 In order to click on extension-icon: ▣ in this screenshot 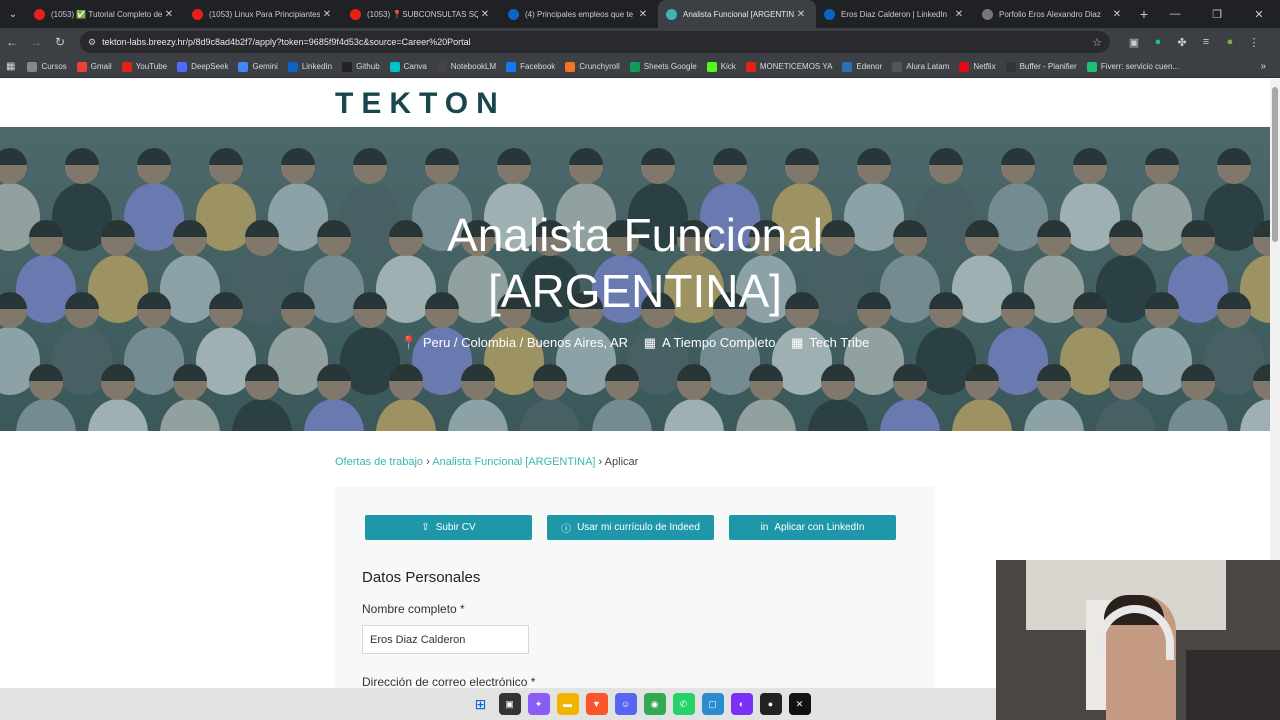, I will do `click(1134, 42)`.